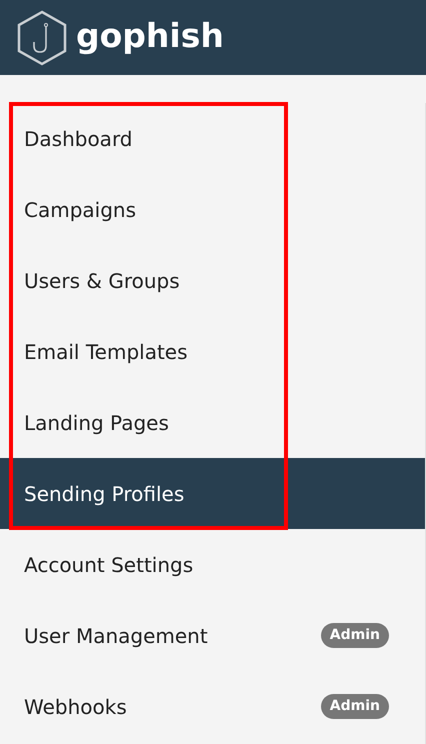 The image size is (426, 744). I want to click on sidebar-item: Dashboard, so click(212, 138).